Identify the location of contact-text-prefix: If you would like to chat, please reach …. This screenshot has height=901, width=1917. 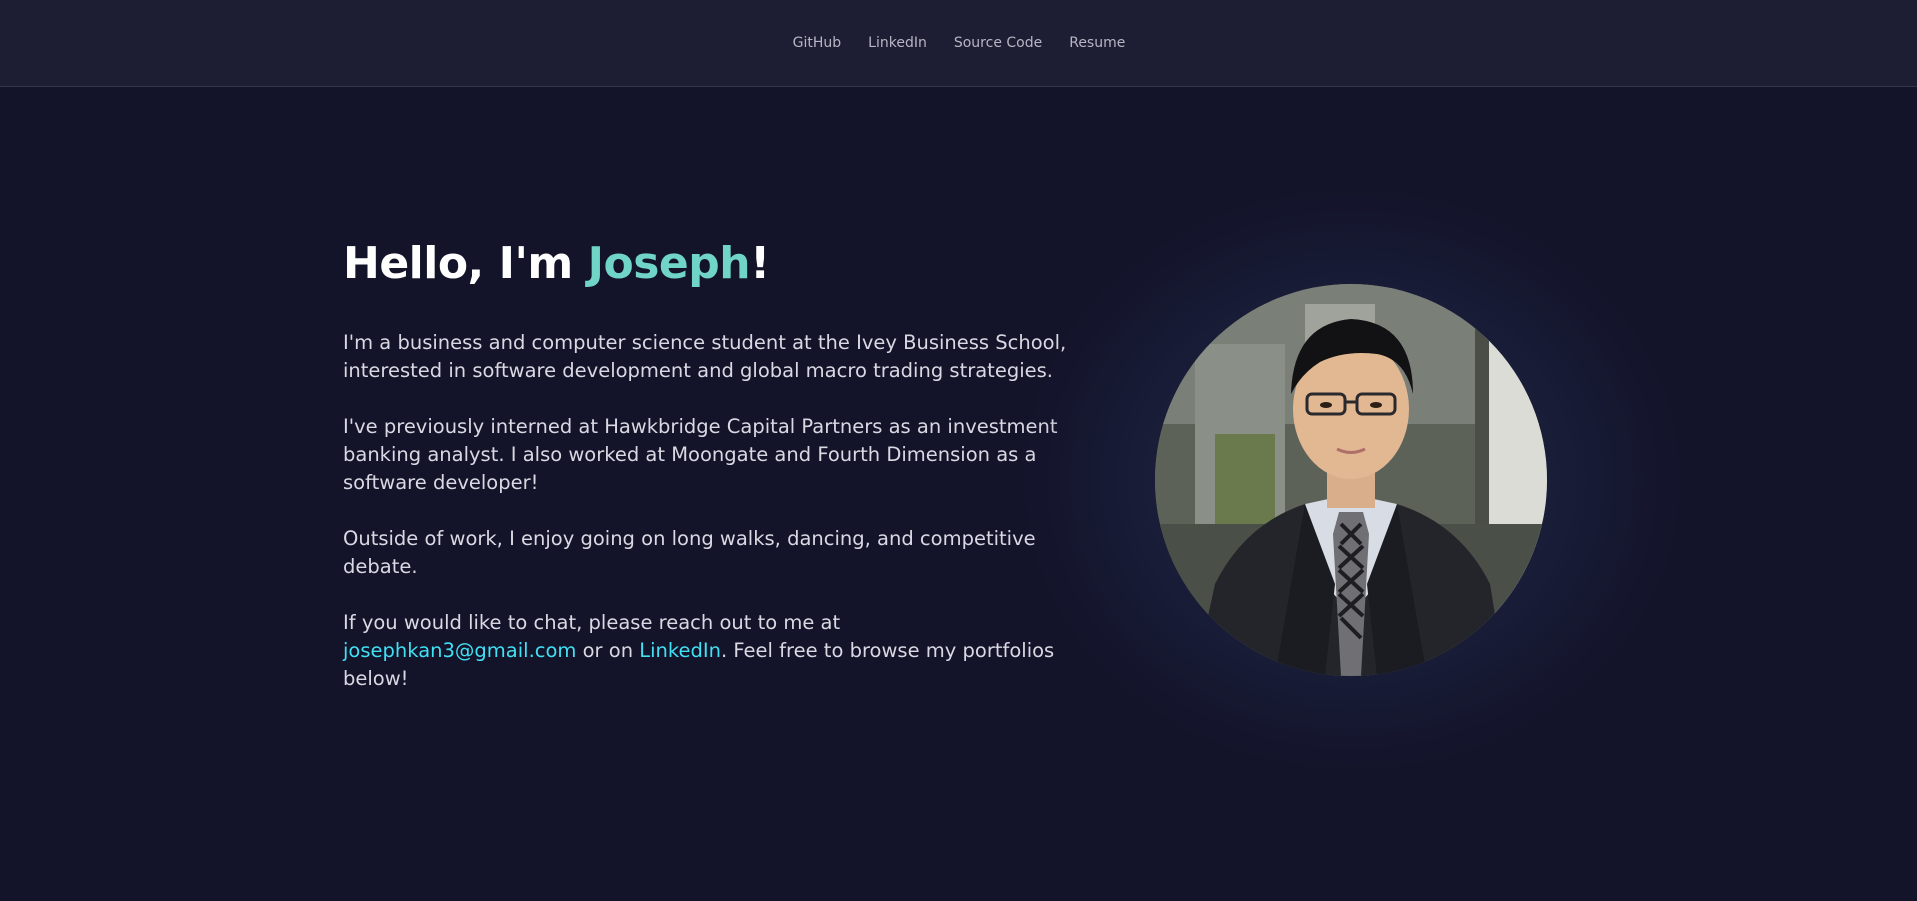
(592, 622).